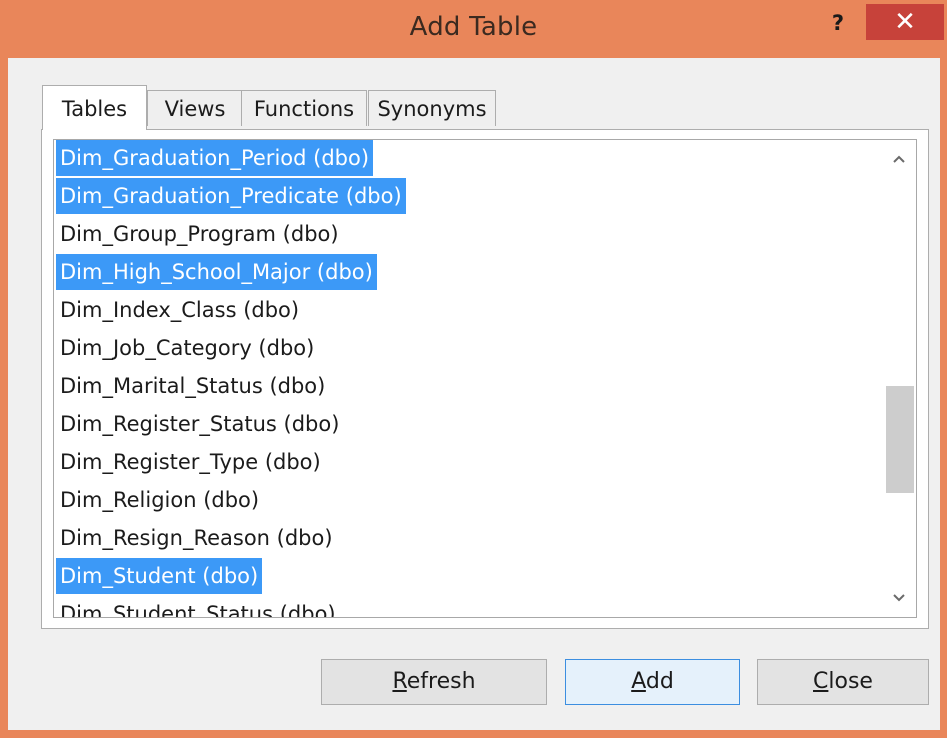 Image resolution: width=949 pixels, height=740 pixels. I want to click on scroll-up-arrow-icon, so click(899, 159).